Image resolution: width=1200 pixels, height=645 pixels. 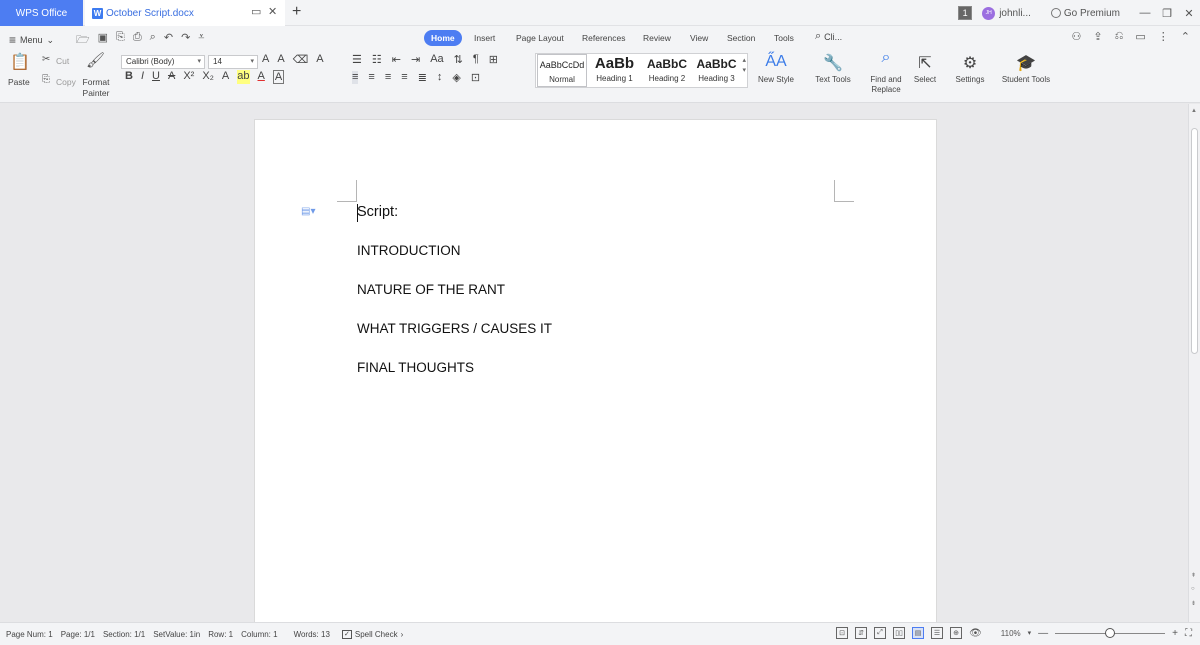 I want to click on find-replace-button: ⌕ Find and Replace, so click(x=886, y=72).